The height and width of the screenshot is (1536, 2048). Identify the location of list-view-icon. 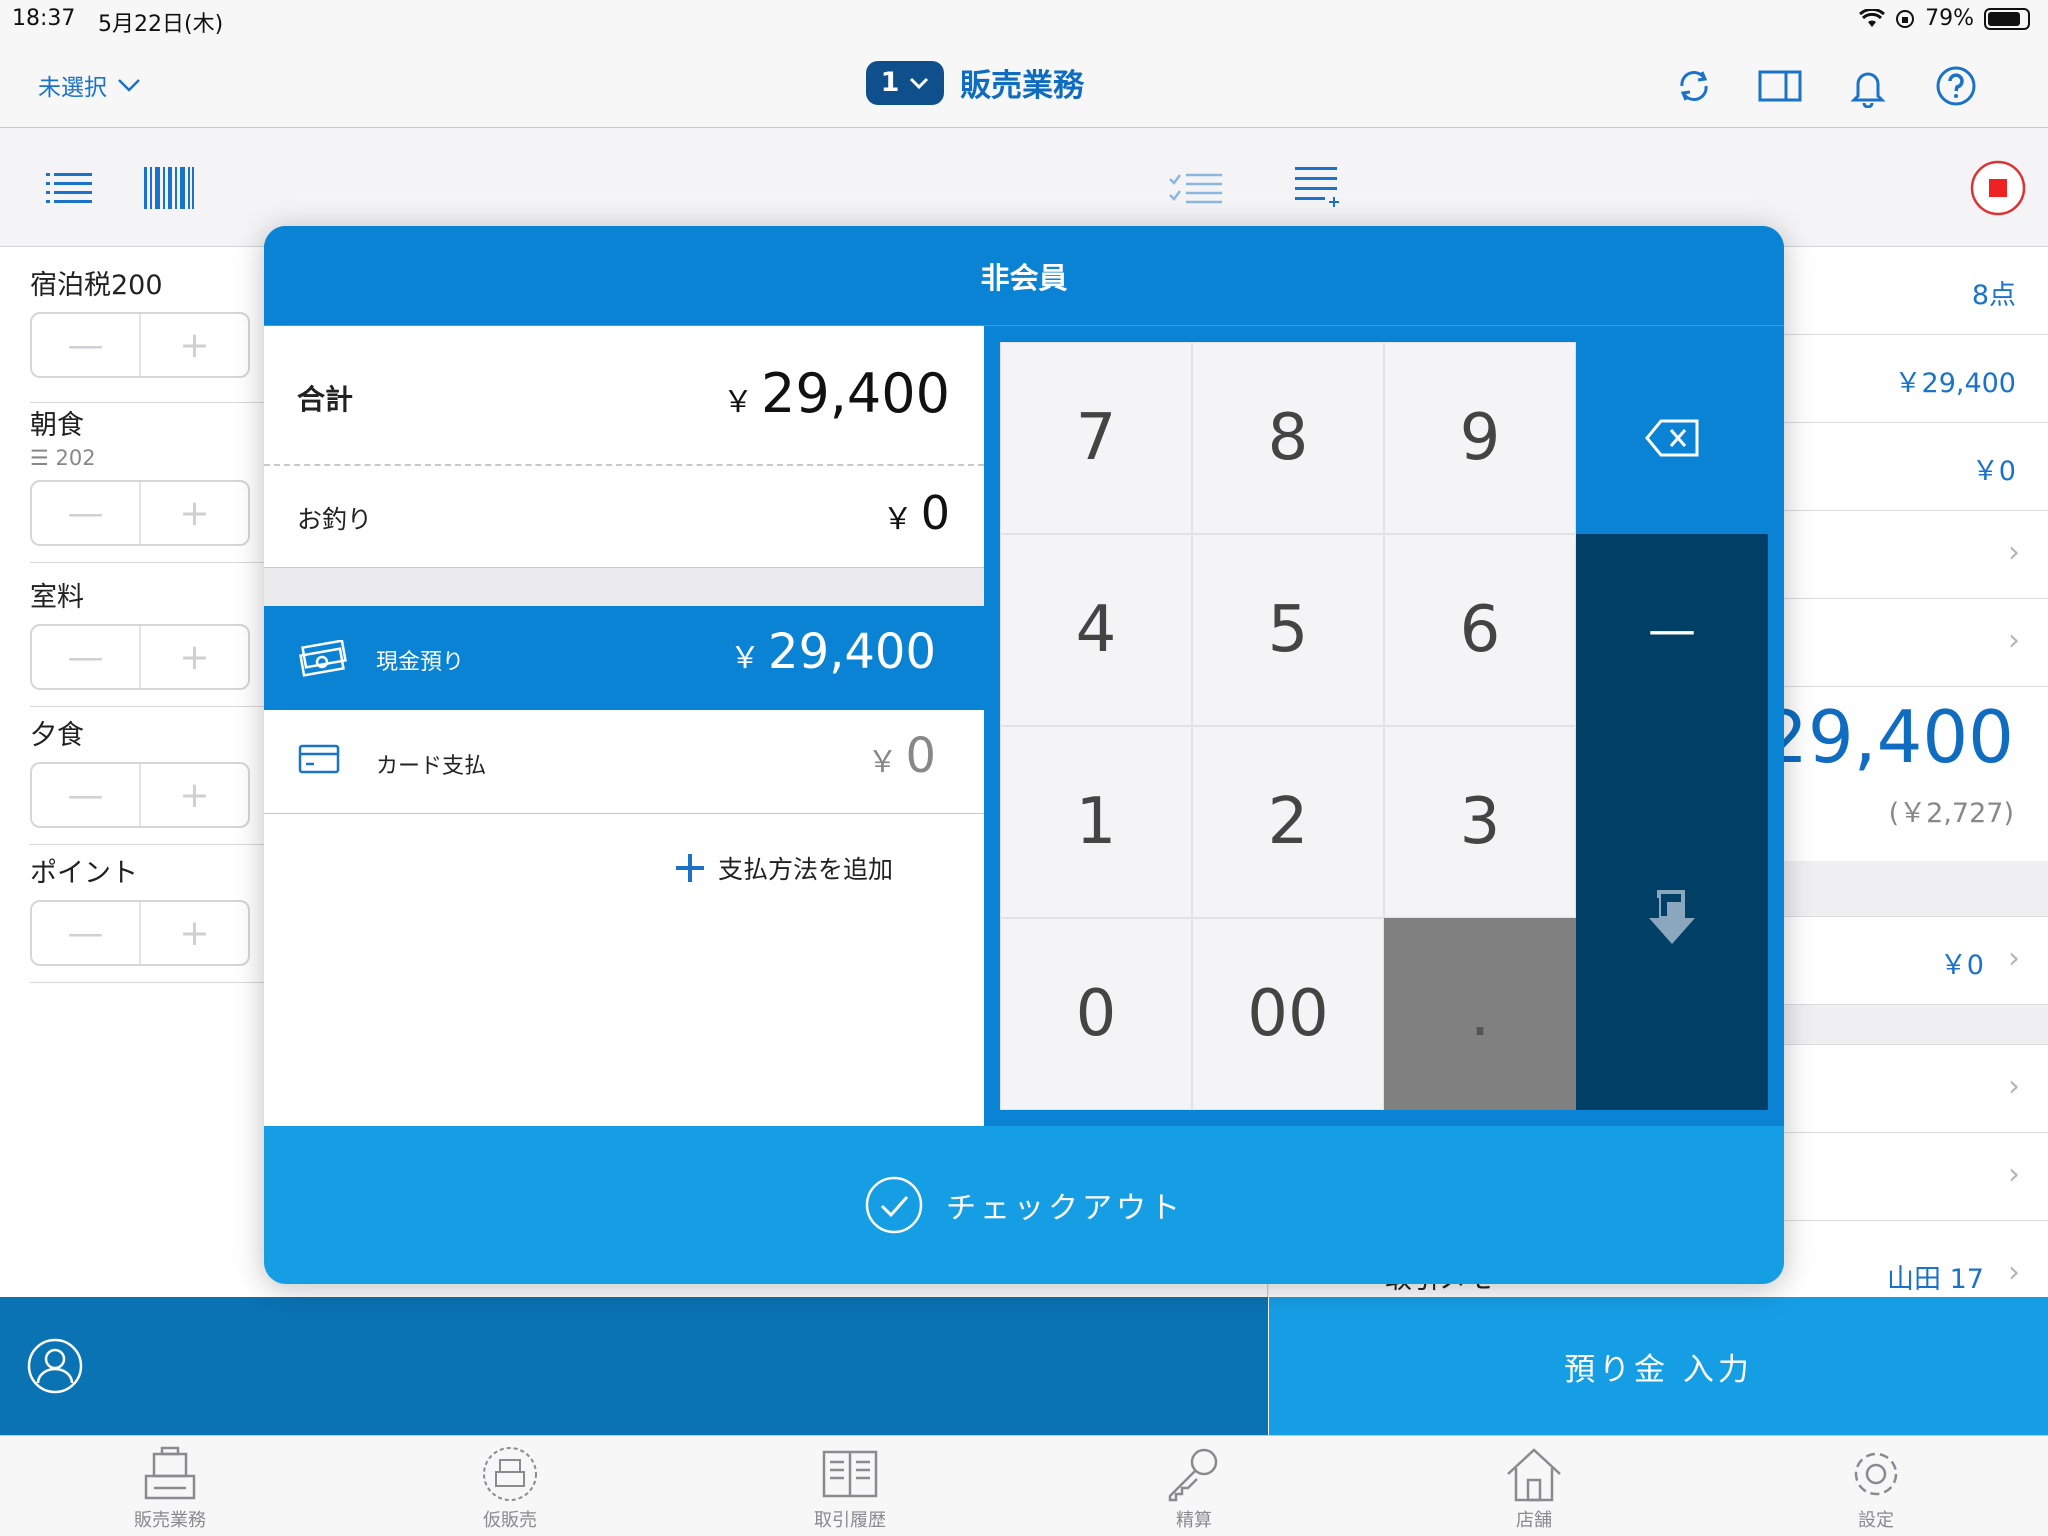
(69, 188).